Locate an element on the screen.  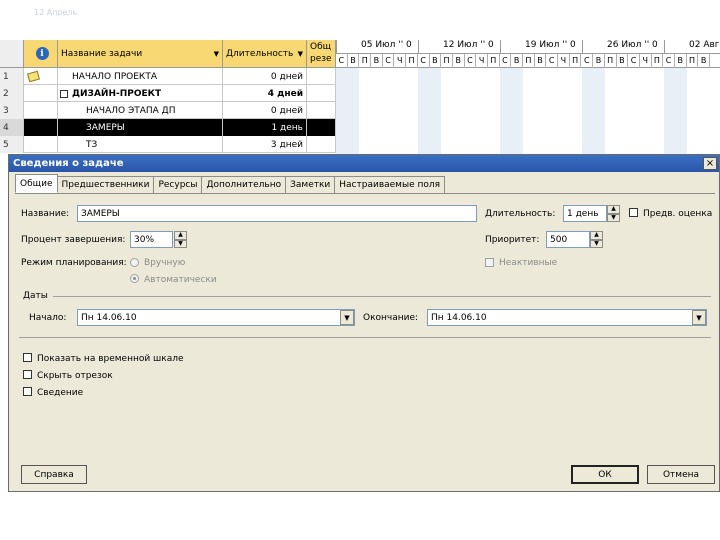
row-name: ДИЗАЙН-ПРОЕКТ is located at coordinates (140, 93).